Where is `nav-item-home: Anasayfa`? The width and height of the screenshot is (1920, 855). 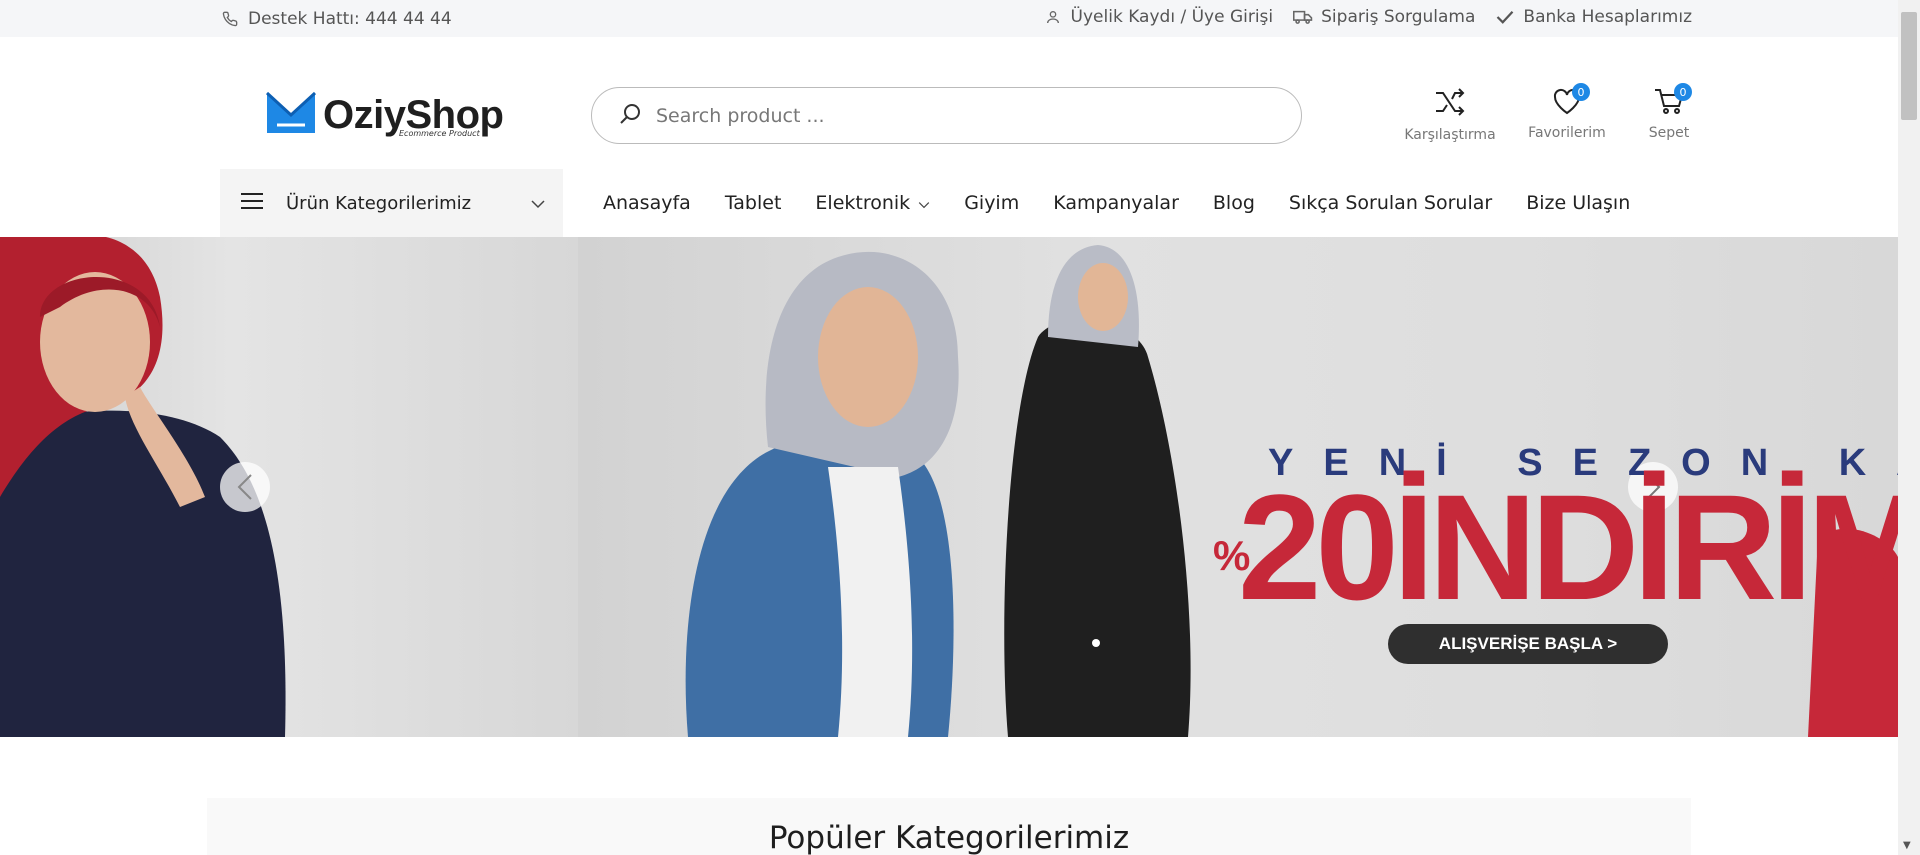
nav-item-home: Anasayfa is located at coordinates (647, 203).